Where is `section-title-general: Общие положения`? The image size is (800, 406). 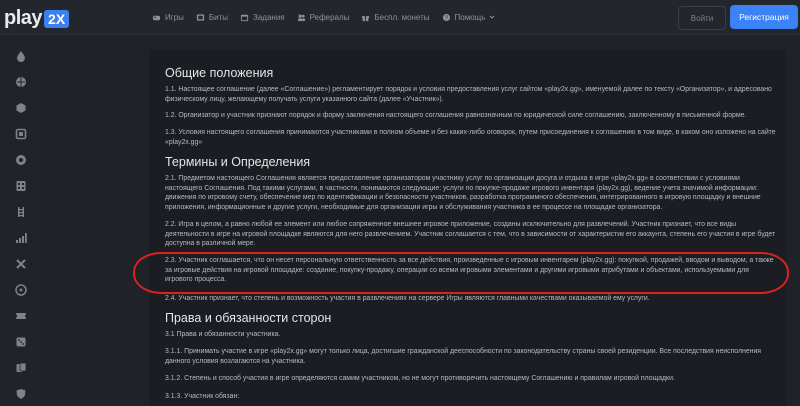 section-title-general: Общие положения is located at coordinates (219, 73).